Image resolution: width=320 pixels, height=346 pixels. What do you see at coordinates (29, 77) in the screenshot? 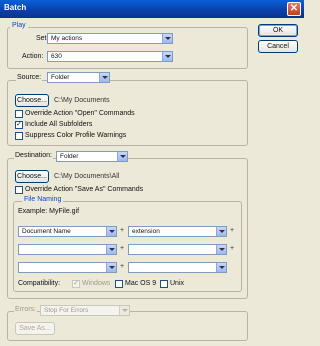
I see `source-label: Source:` at bounding box center [29, 77].